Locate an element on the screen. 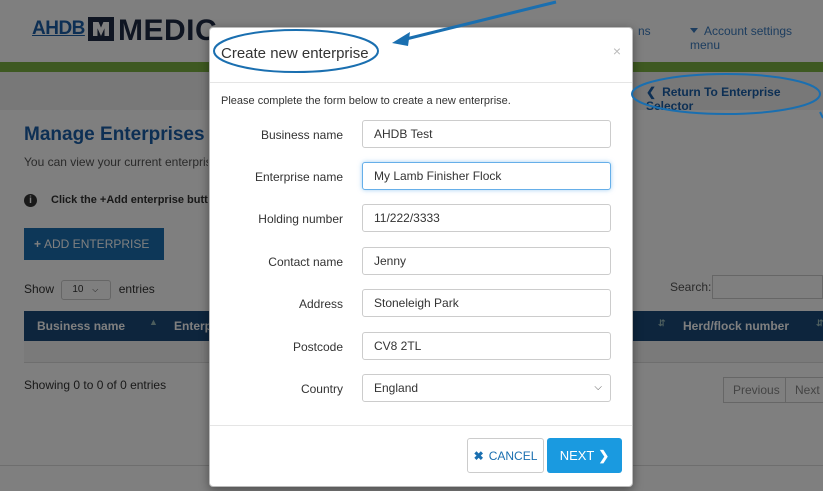 The image size is (823, 491). close-icon: × is located at coordinates (617, 51).